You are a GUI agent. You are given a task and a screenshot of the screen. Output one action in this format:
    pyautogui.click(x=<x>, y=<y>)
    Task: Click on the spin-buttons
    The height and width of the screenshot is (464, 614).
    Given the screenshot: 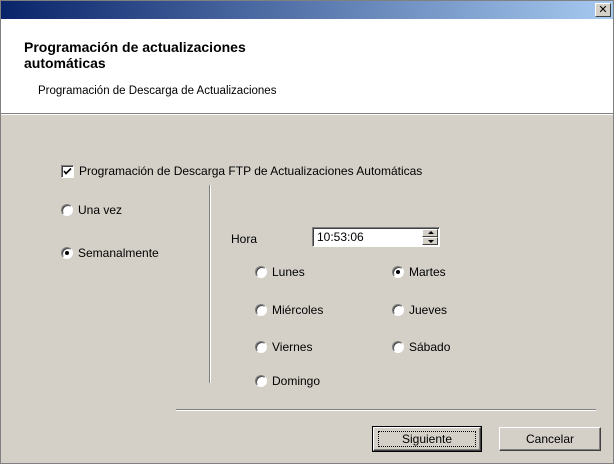 What is the action you would take?
    pyautogui.click(x=430, y=237)
    